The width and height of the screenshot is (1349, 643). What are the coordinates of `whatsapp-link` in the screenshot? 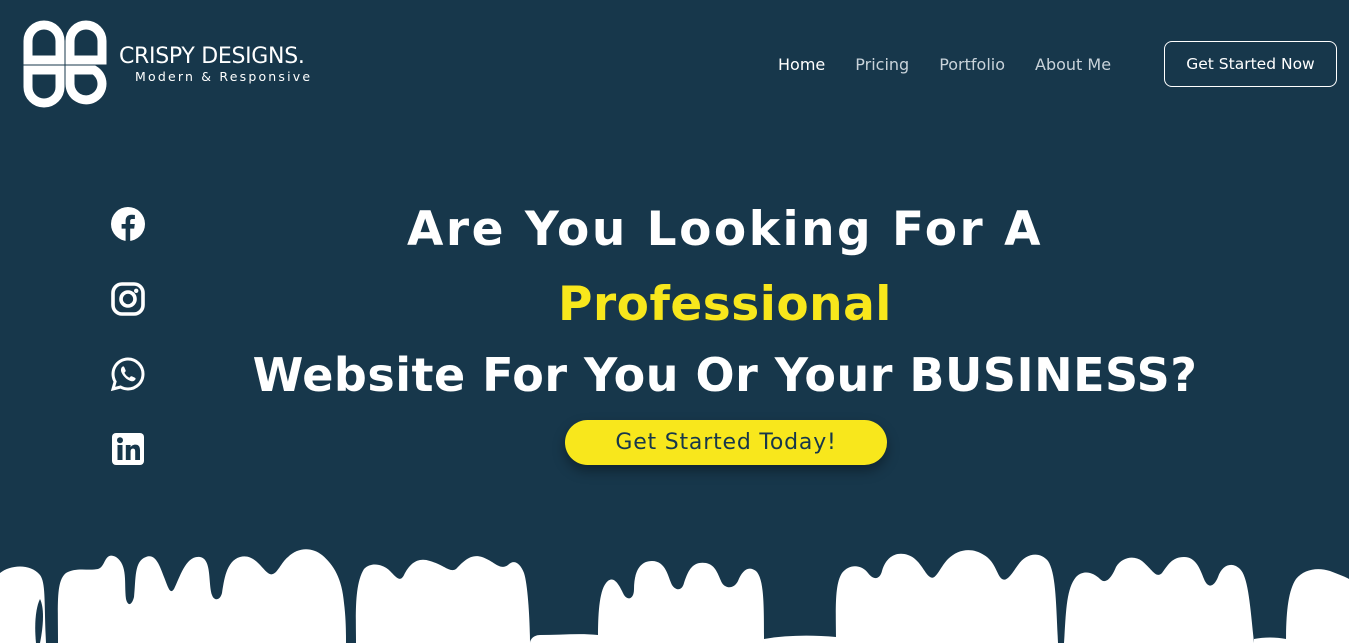 It's located at (128, 374).